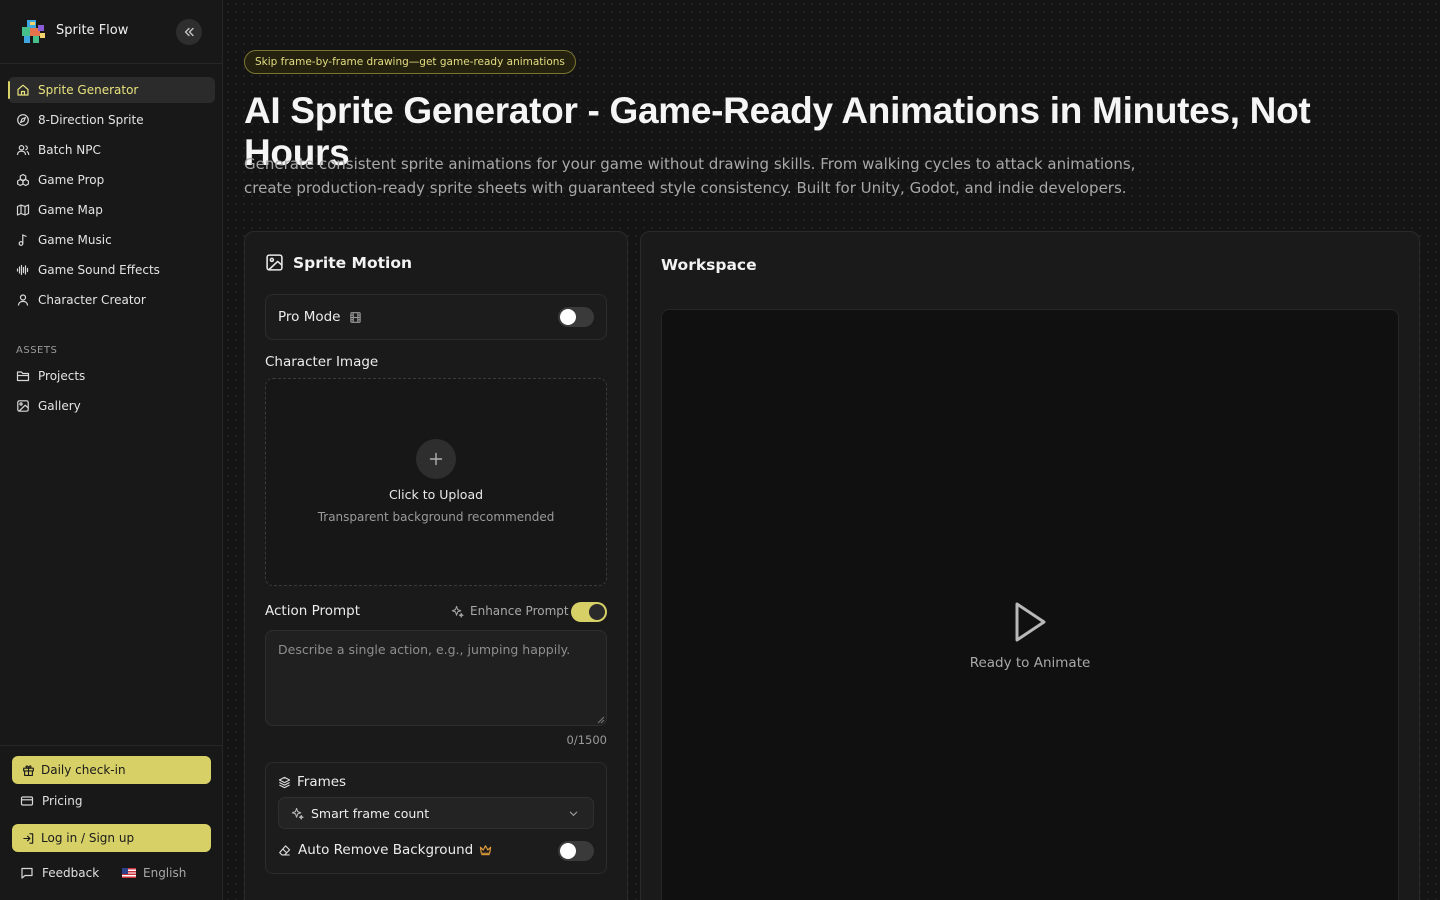 The width and height of the screenshot is (1440, 900). What do you see at coordinates (71, 873) in the screenshot?
I see `feedback-label: Feedback` at bounding box center [71, 873].